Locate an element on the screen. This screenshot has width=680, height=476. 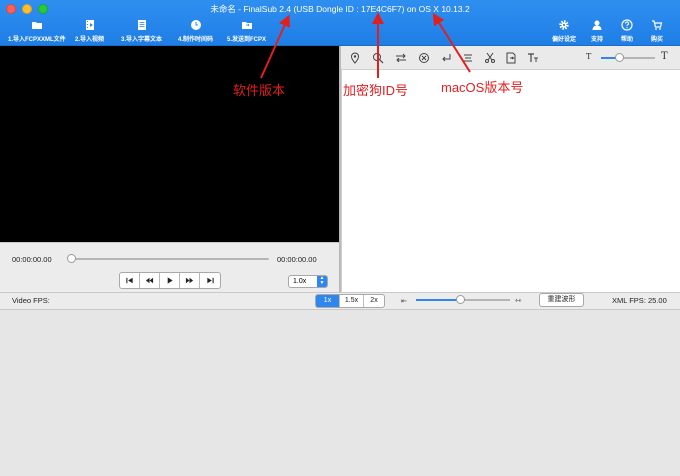
rewind-icon is located at coordinates (149, 280).